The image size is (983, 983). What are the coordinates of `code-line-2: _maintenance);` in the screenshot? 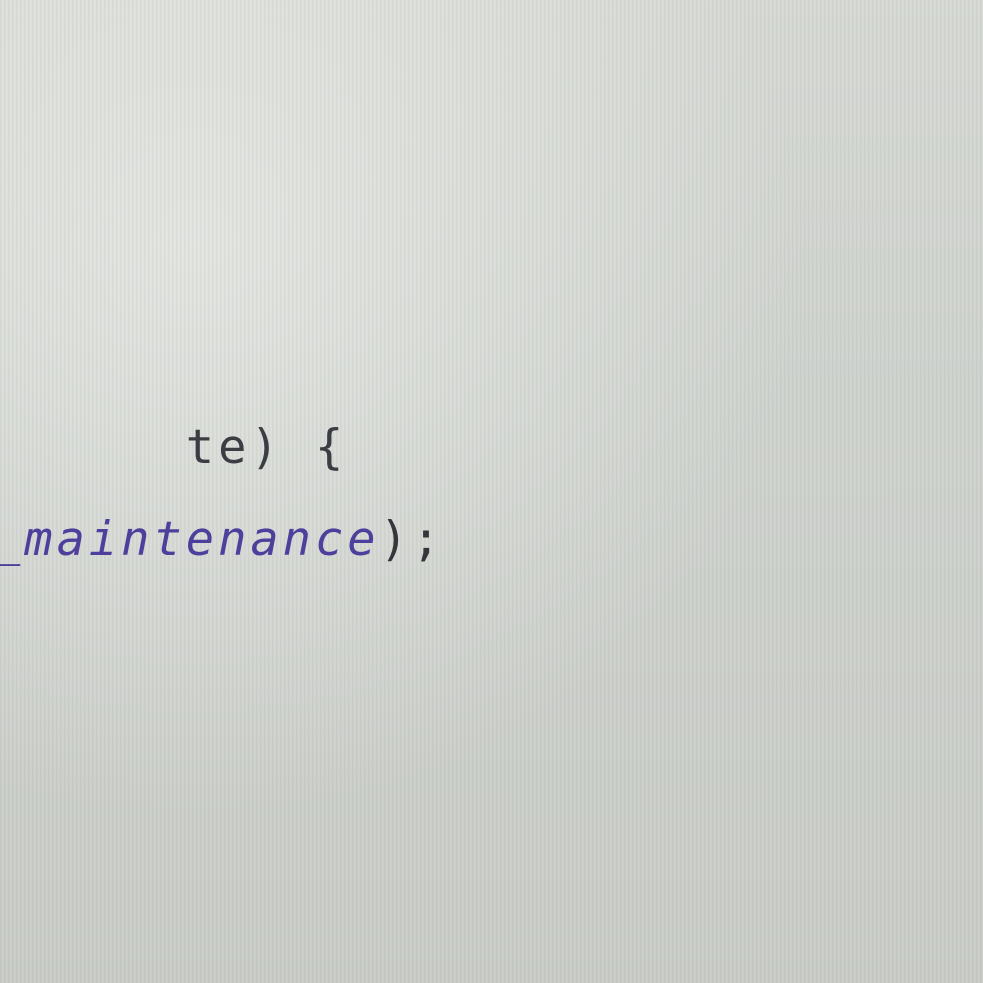 It's located at (222, 540).